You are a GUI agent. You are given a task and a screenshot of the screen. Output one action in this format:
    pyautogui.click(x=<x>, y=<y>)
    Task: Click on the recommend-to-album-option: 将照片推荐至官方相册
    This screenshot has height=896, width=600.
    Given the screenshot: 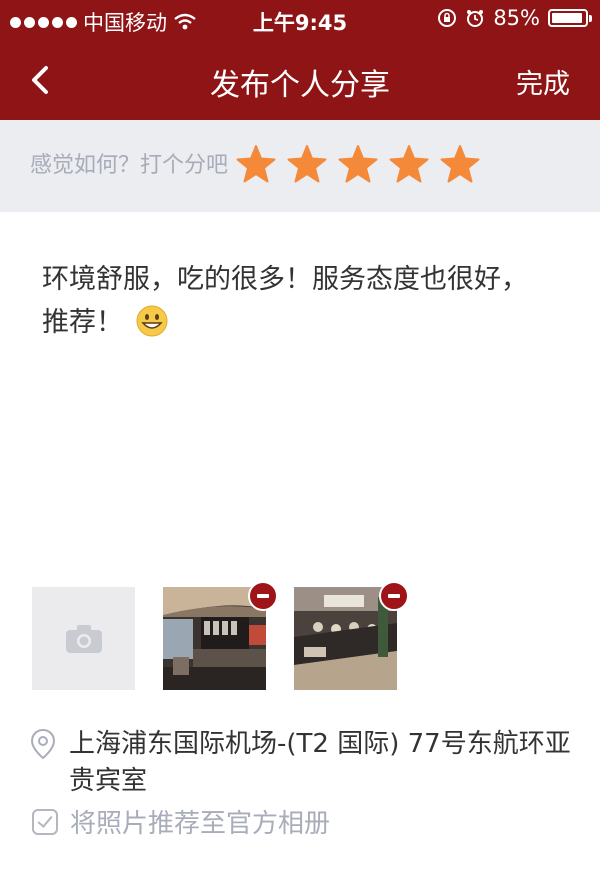 What is the action you would take?
    pyautogui.click(x=181, y=821)
    